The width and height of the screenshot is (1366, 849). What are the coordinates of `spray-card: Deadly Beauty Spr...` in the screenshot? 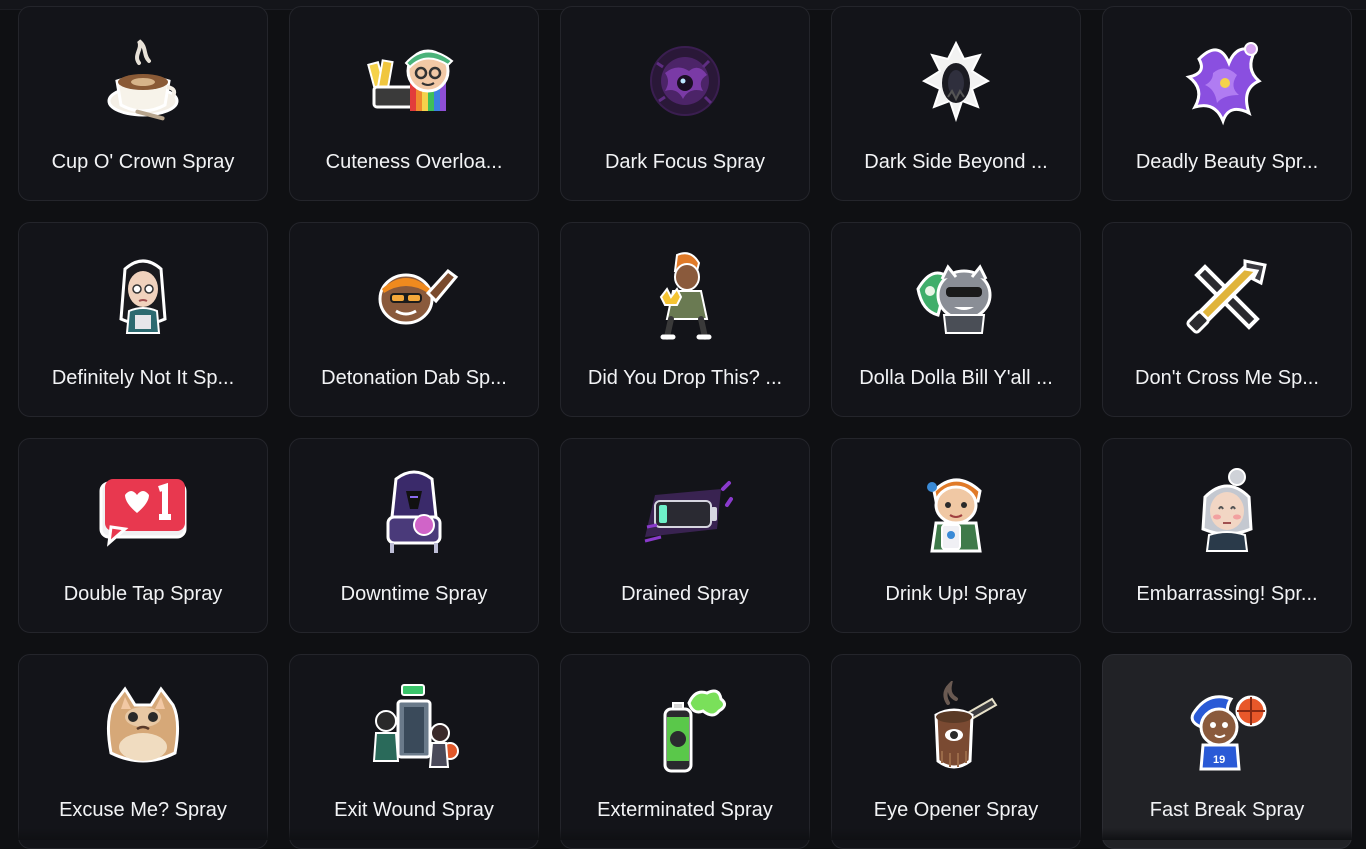 It's located at (1227, 103).